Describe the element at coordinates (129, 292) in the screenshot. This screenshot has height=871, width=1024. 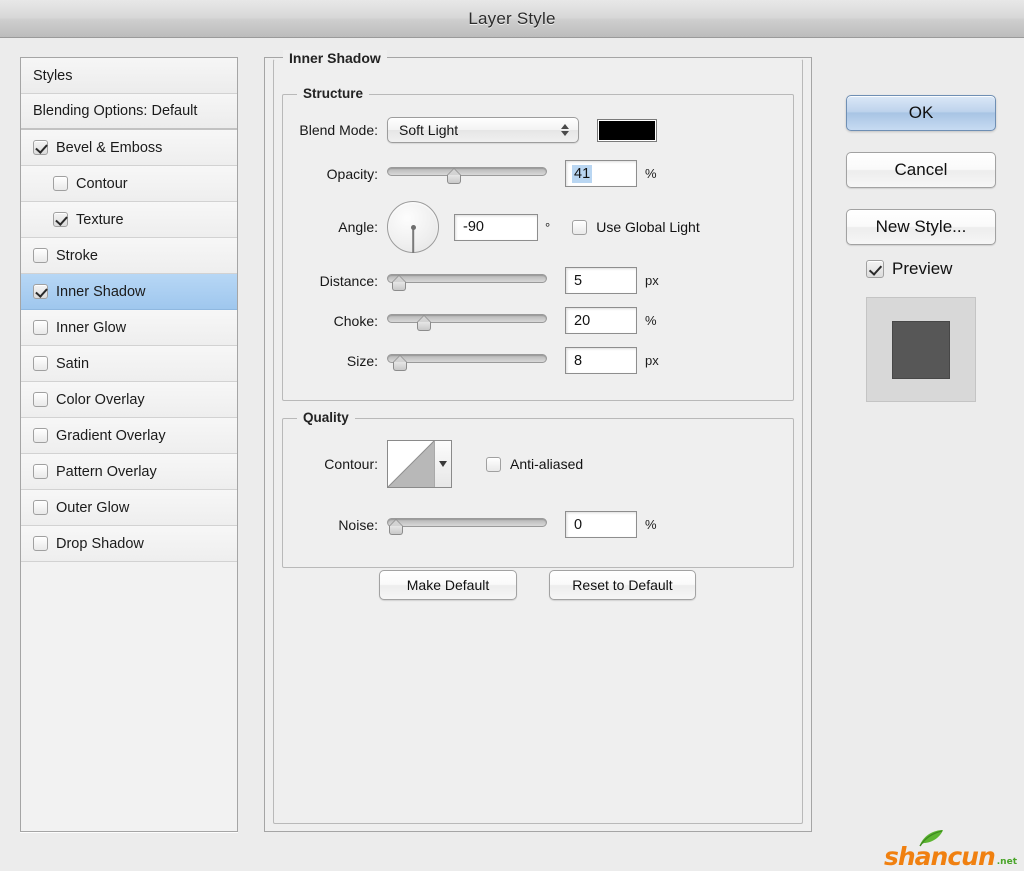
I see `styles-list-item-inner-shadow: Inner Shadow` at that location.